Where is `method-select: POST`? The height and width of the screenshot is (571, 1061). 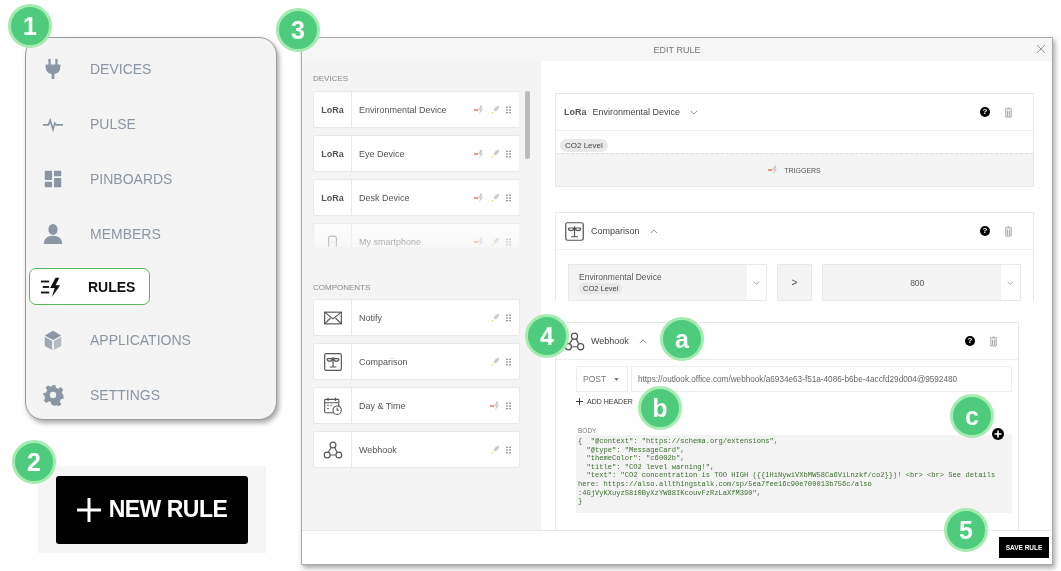
method-select: POST is located at coordinates (602, 379).